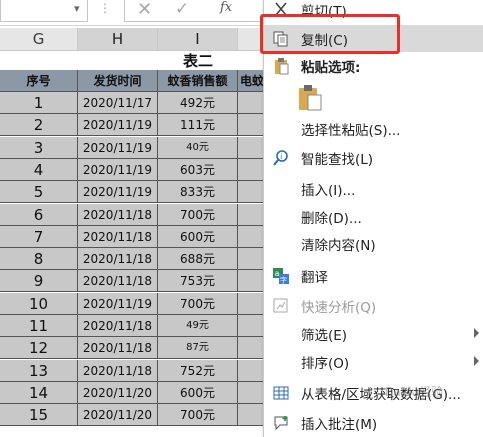  I want to click on cell-seq: 1, so click(39, 103).